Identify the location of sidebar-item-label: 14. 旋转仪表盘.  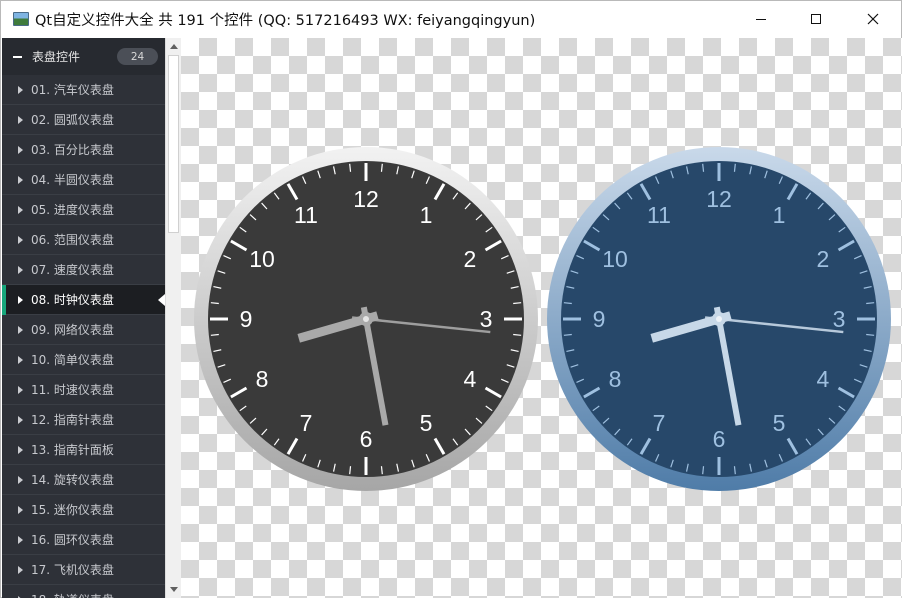
(72, 480).